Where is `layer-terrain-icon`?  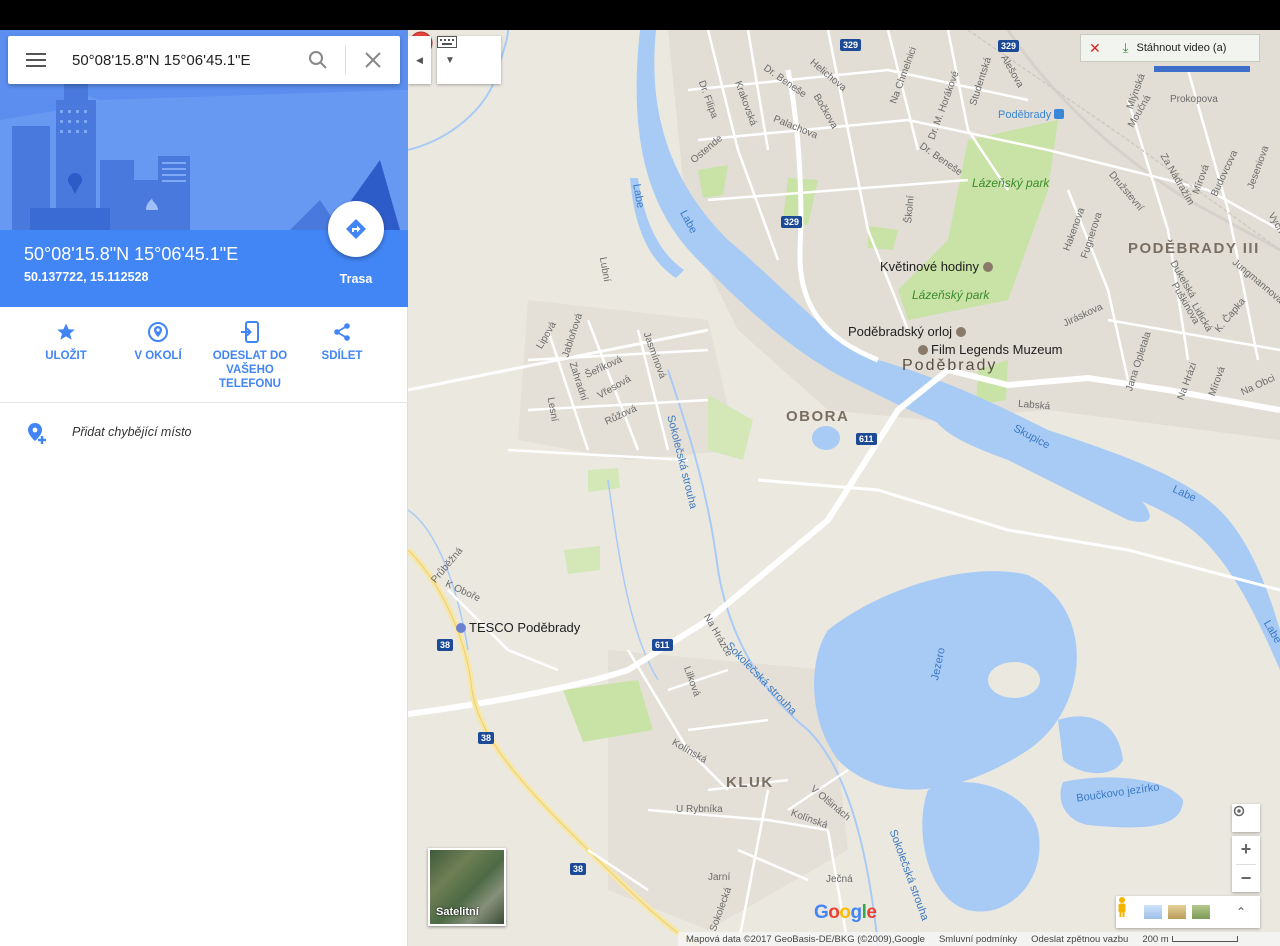
layer-terrain-icon is located at coordinates (1177, 912).